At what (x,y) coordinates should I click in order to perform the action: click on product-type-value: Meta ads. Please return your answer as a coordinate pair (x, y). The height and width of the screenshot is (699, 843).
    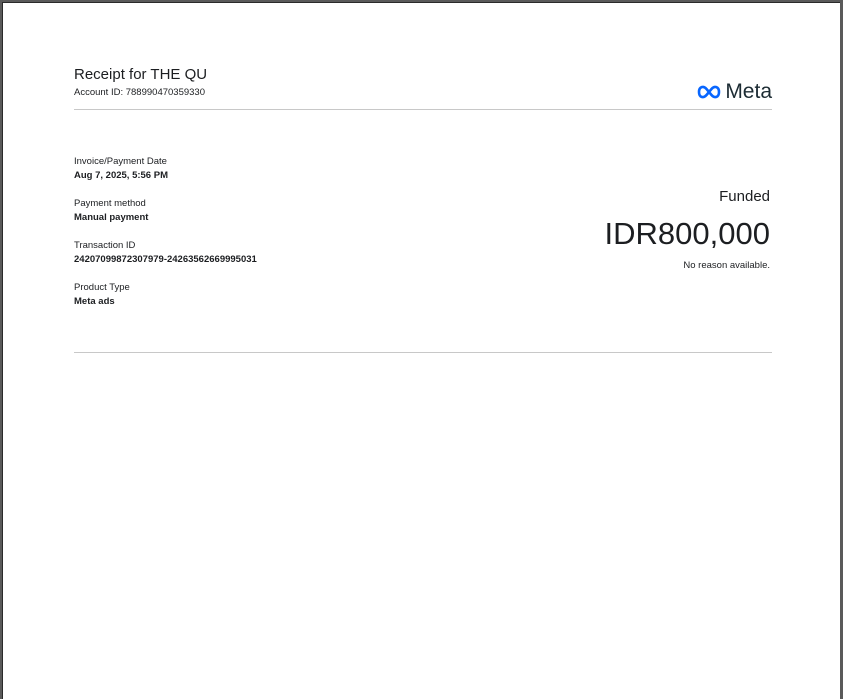
    Looking at the image, I should click on (94, 301).